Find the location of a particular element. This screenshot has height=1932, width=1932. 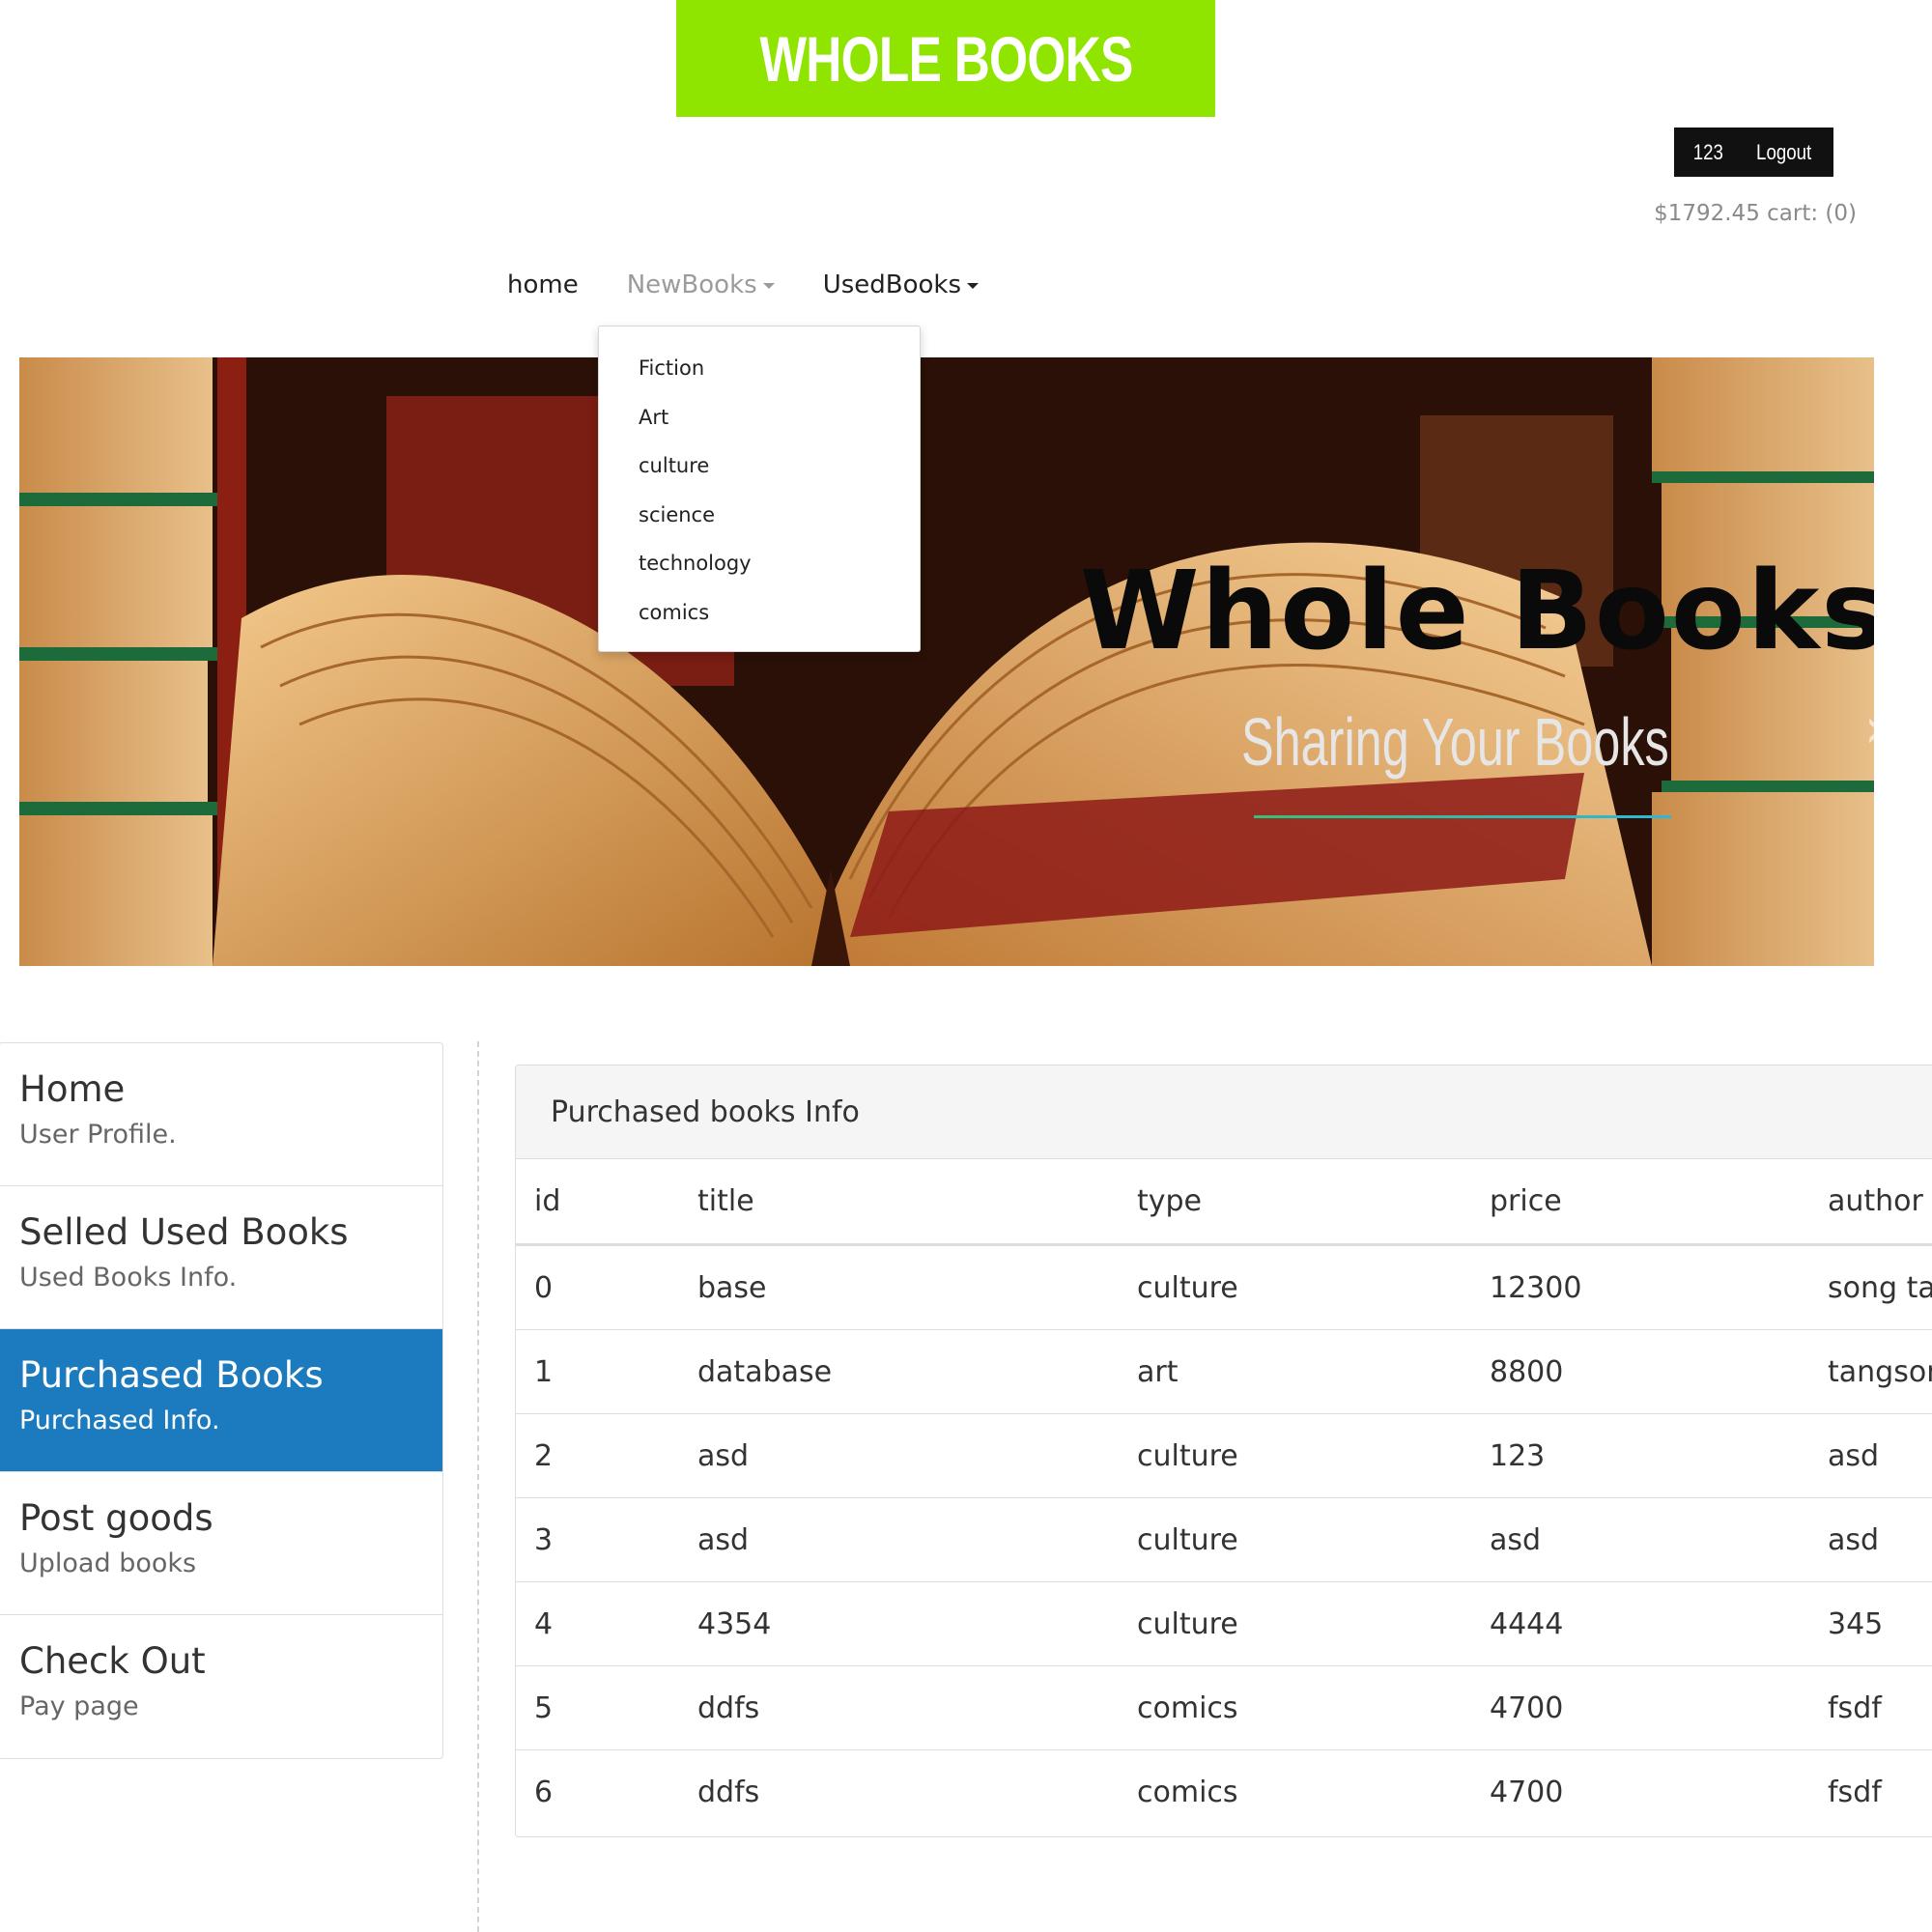

cell-price: 123 is located at coordinates (1659, 1455).